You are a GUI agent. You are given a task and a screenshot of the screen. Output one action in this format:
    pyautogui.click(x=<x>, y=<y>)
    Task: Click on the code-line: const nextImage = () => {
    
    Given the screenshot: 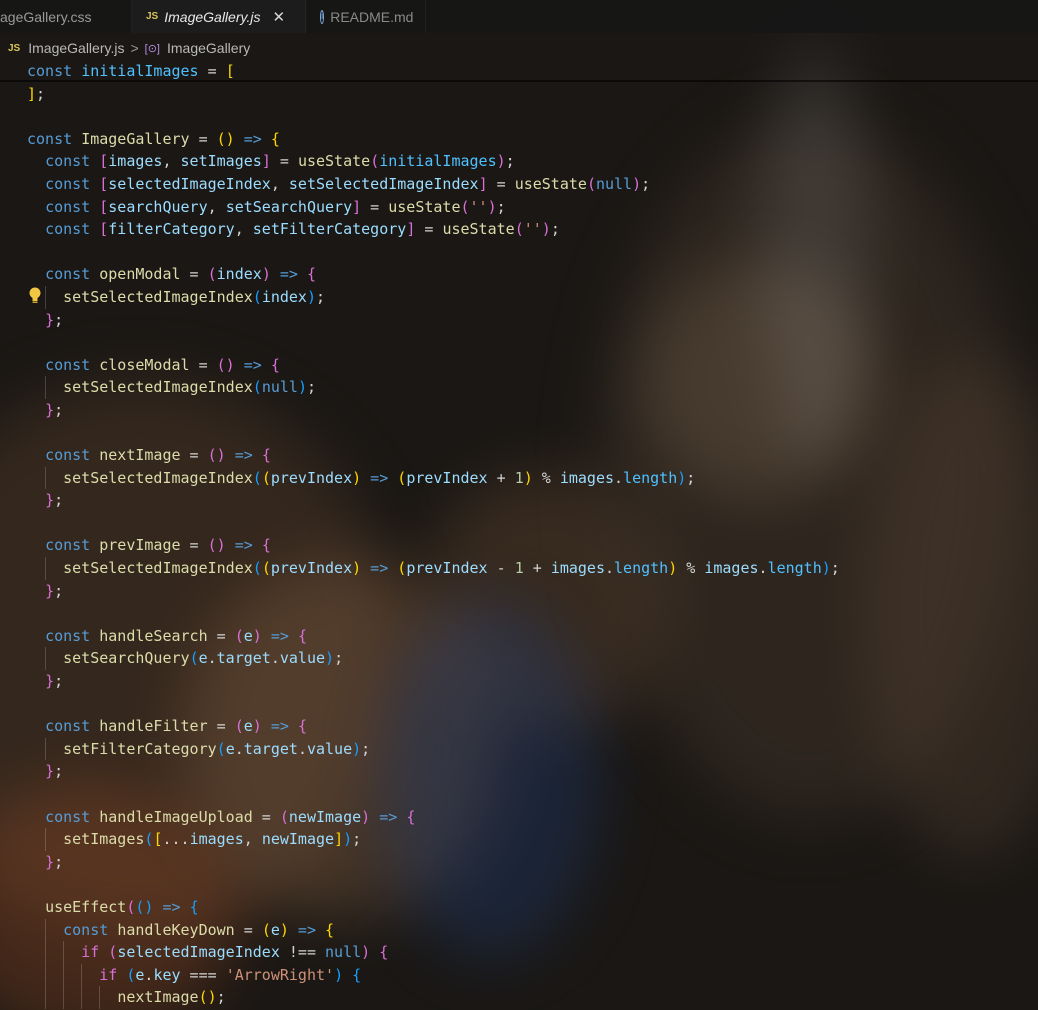 What is the action you would take?
    pyautogui.click(x=433, y=455)
    